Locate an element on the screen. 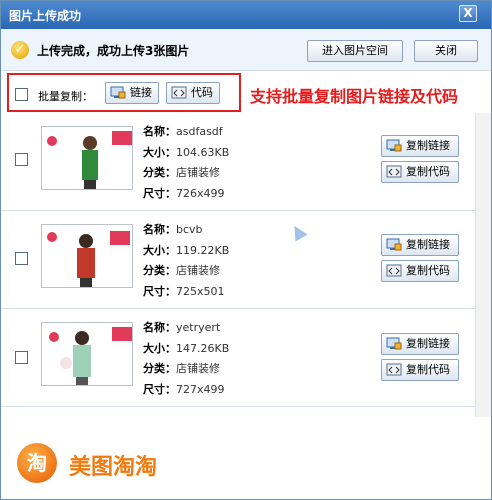 Image resolution: width=492 pixels, height=500 pixels. close-icon: X is located at coordinates (468, 13).